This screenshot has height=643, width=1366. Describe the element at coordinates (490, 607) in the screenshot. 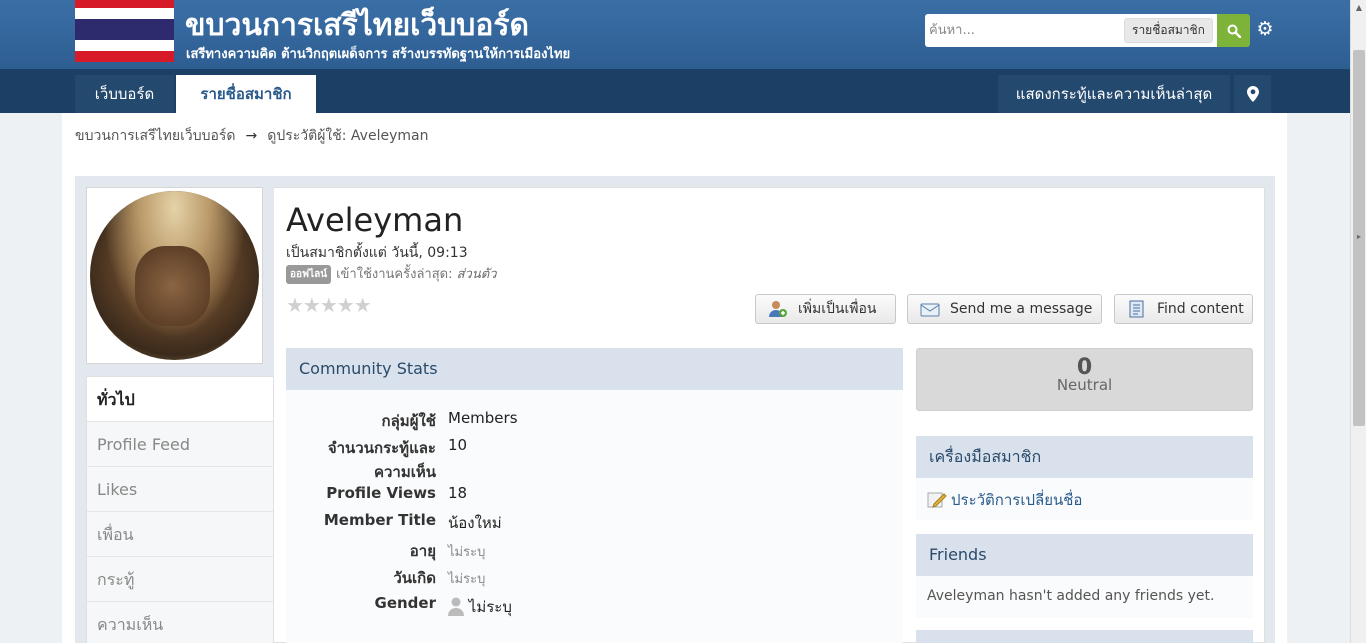

I see `gender-value: ไม่ระบุ` at that location.